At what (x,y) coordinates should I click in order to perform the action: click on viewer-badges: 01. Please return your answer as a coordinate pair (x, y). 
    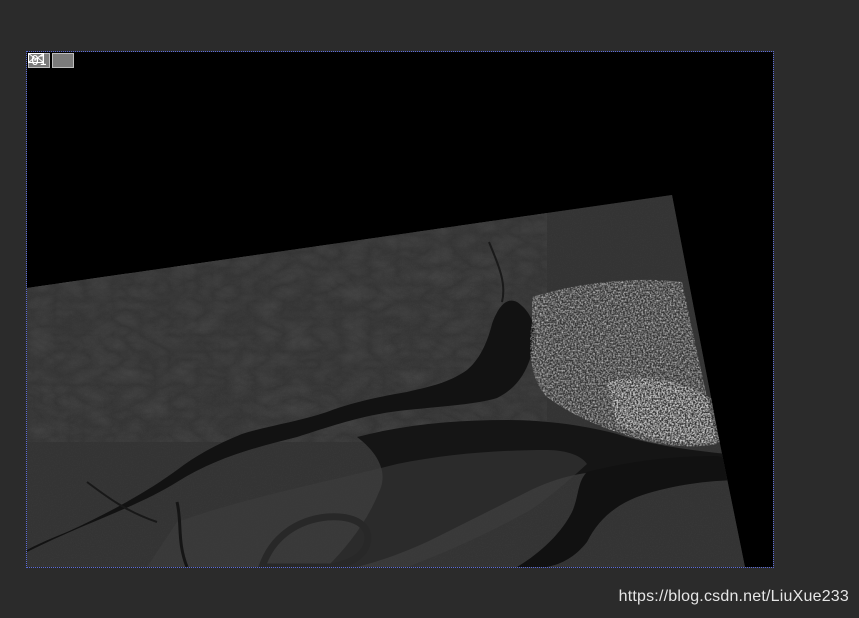
    Looking at the image, I should click on (51, 61).